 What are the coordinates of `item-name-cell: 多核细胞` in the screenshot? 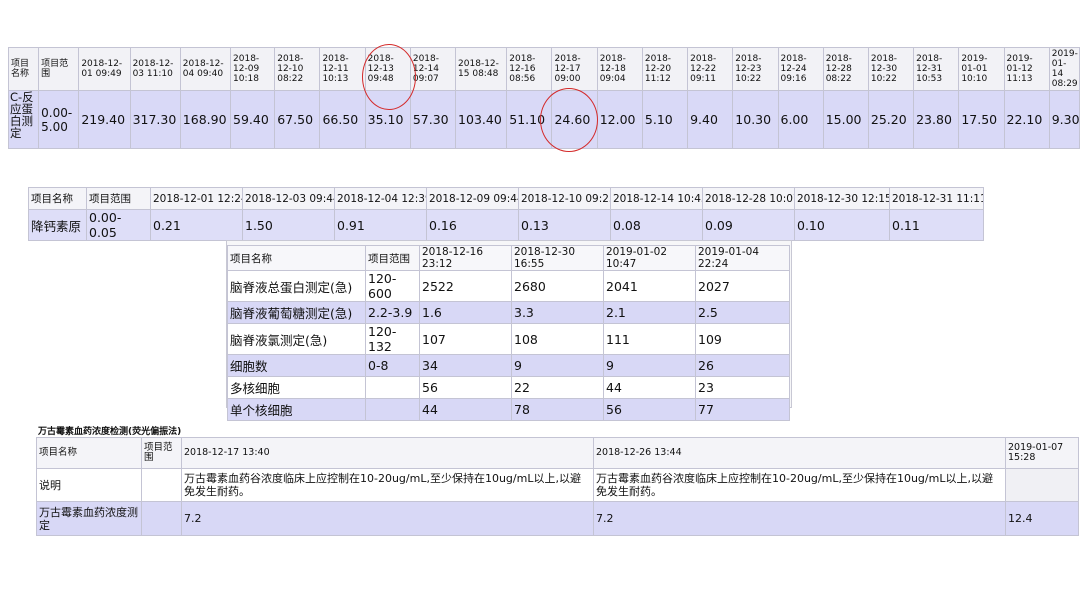 It's located at (296, 387).